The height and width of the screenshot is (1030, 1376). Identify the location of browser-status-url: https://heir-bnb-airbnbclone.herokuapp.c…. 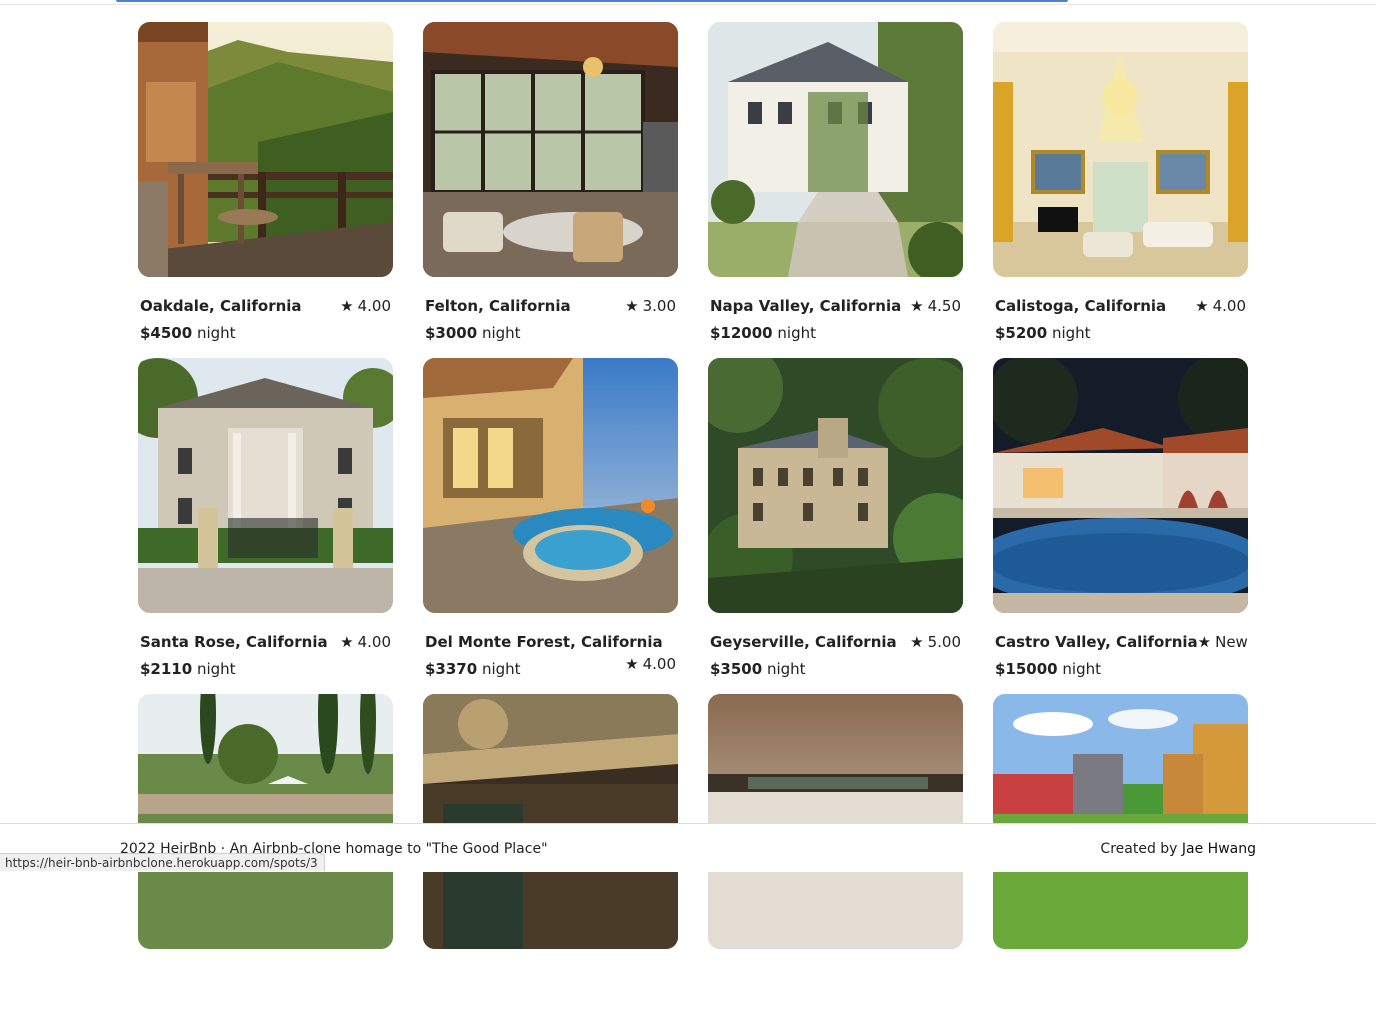
(162, 862).